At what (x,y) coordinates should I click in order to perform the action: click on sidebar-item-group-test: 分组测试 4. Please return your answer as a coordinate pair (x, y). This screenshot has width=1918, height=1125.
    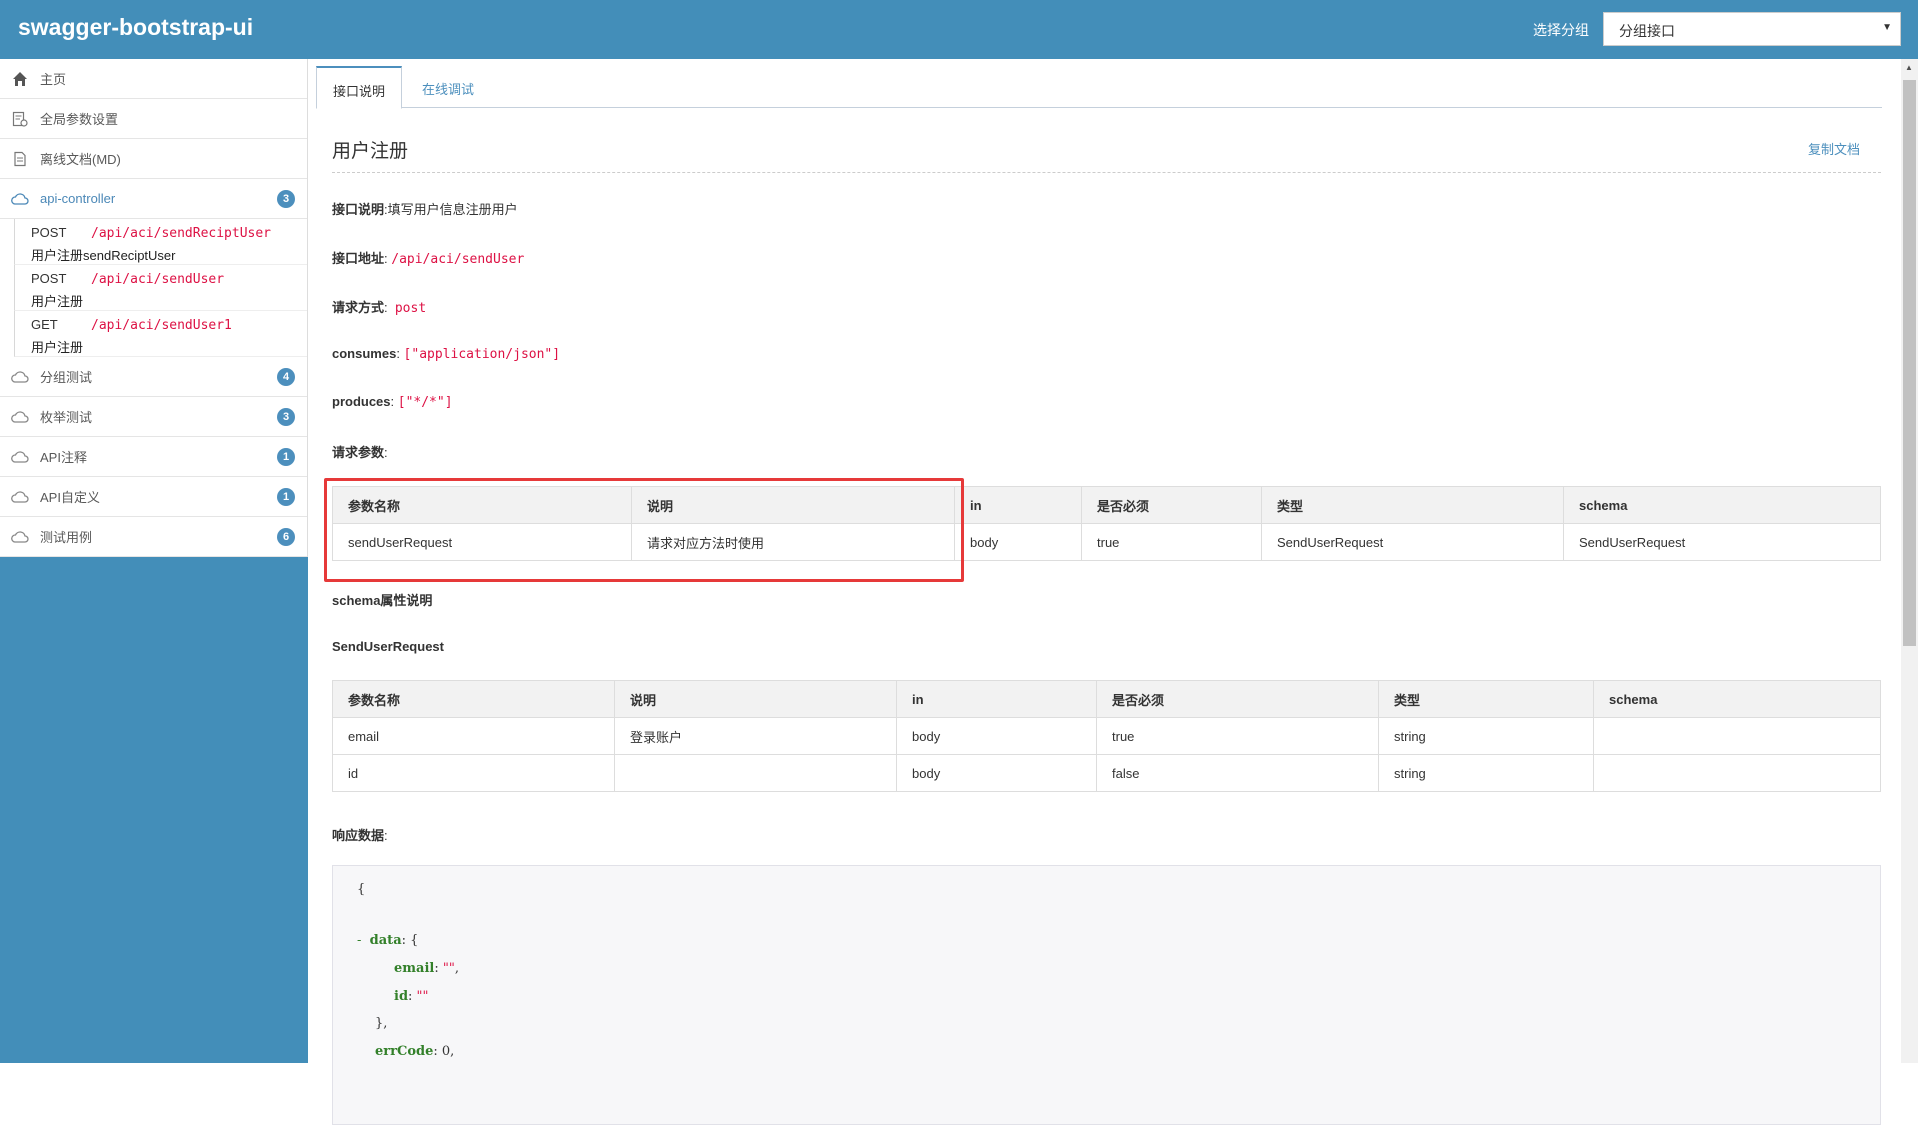
    Looking at the image, I should click on (153, 377).